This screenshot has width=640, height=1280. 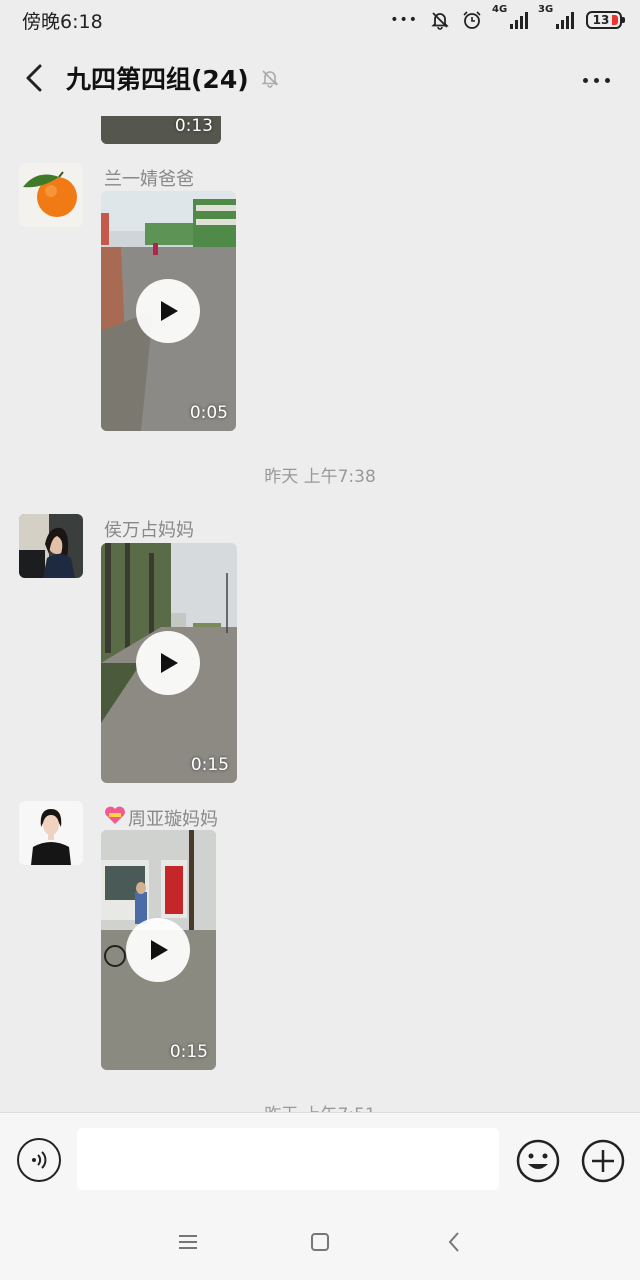 What do you see at coordinates (320, 20) in the screenshot?
I see `status-bar: 傍晚6:18 ••• 4G 3G 13` at bounding box center [320, 20].